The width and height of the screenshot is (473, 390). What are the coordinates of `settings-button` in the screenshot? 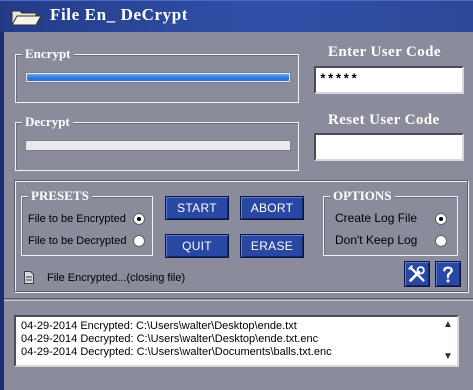 It's located at (417, 274).